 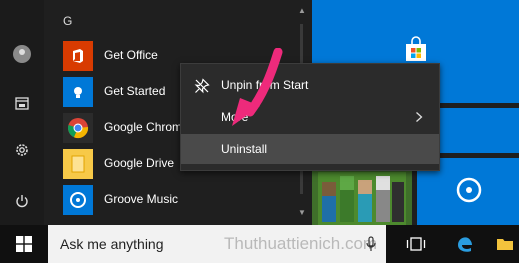 I want to click on task-view-button, so click(x=416, y=244).